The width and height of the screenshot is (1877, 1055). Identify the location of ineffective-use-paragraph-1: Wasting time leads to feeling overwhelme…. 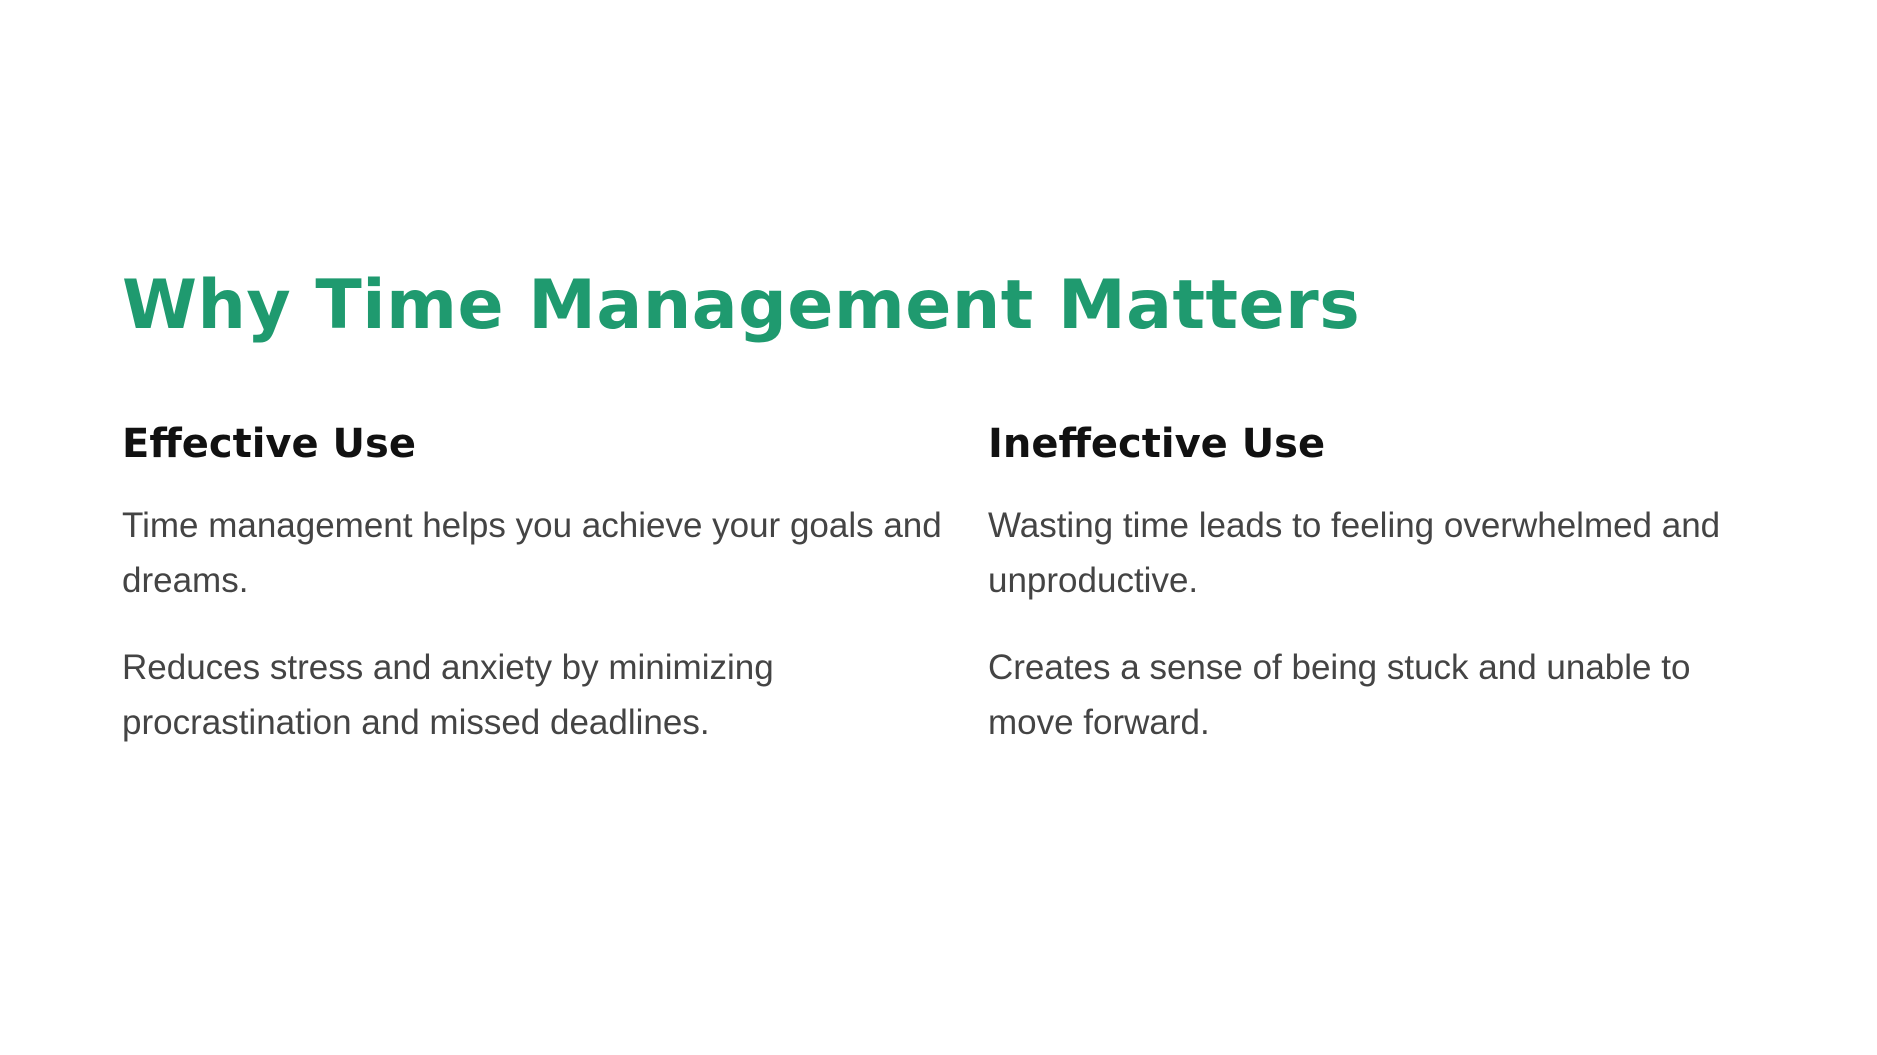
(1354, 553).